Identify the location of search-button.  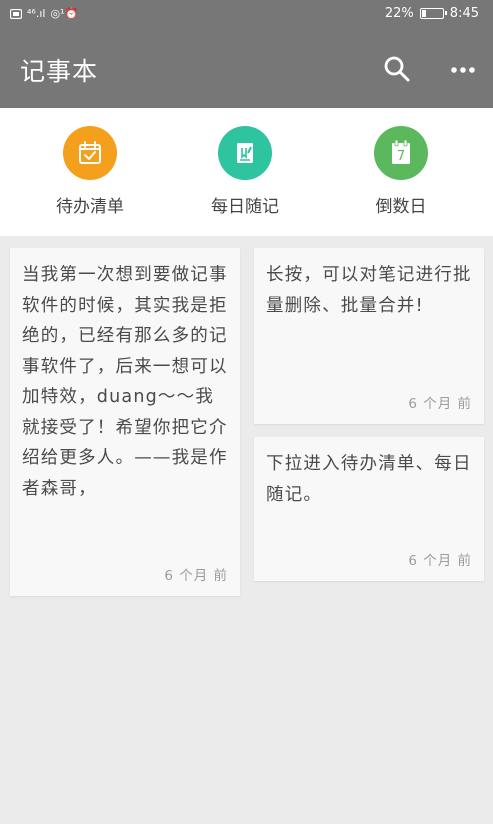
(397, 69).